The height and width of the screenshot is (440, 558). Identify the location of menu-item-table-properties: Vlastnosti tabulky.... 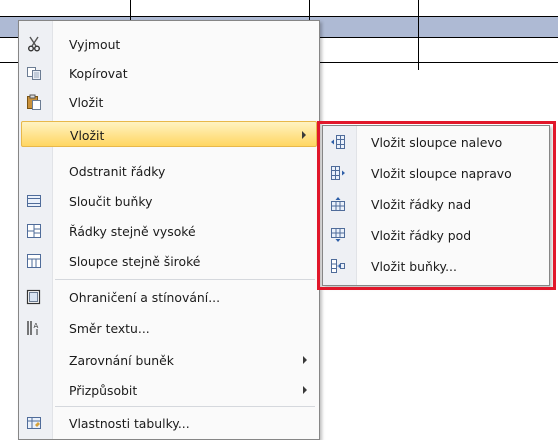
(169, 423).